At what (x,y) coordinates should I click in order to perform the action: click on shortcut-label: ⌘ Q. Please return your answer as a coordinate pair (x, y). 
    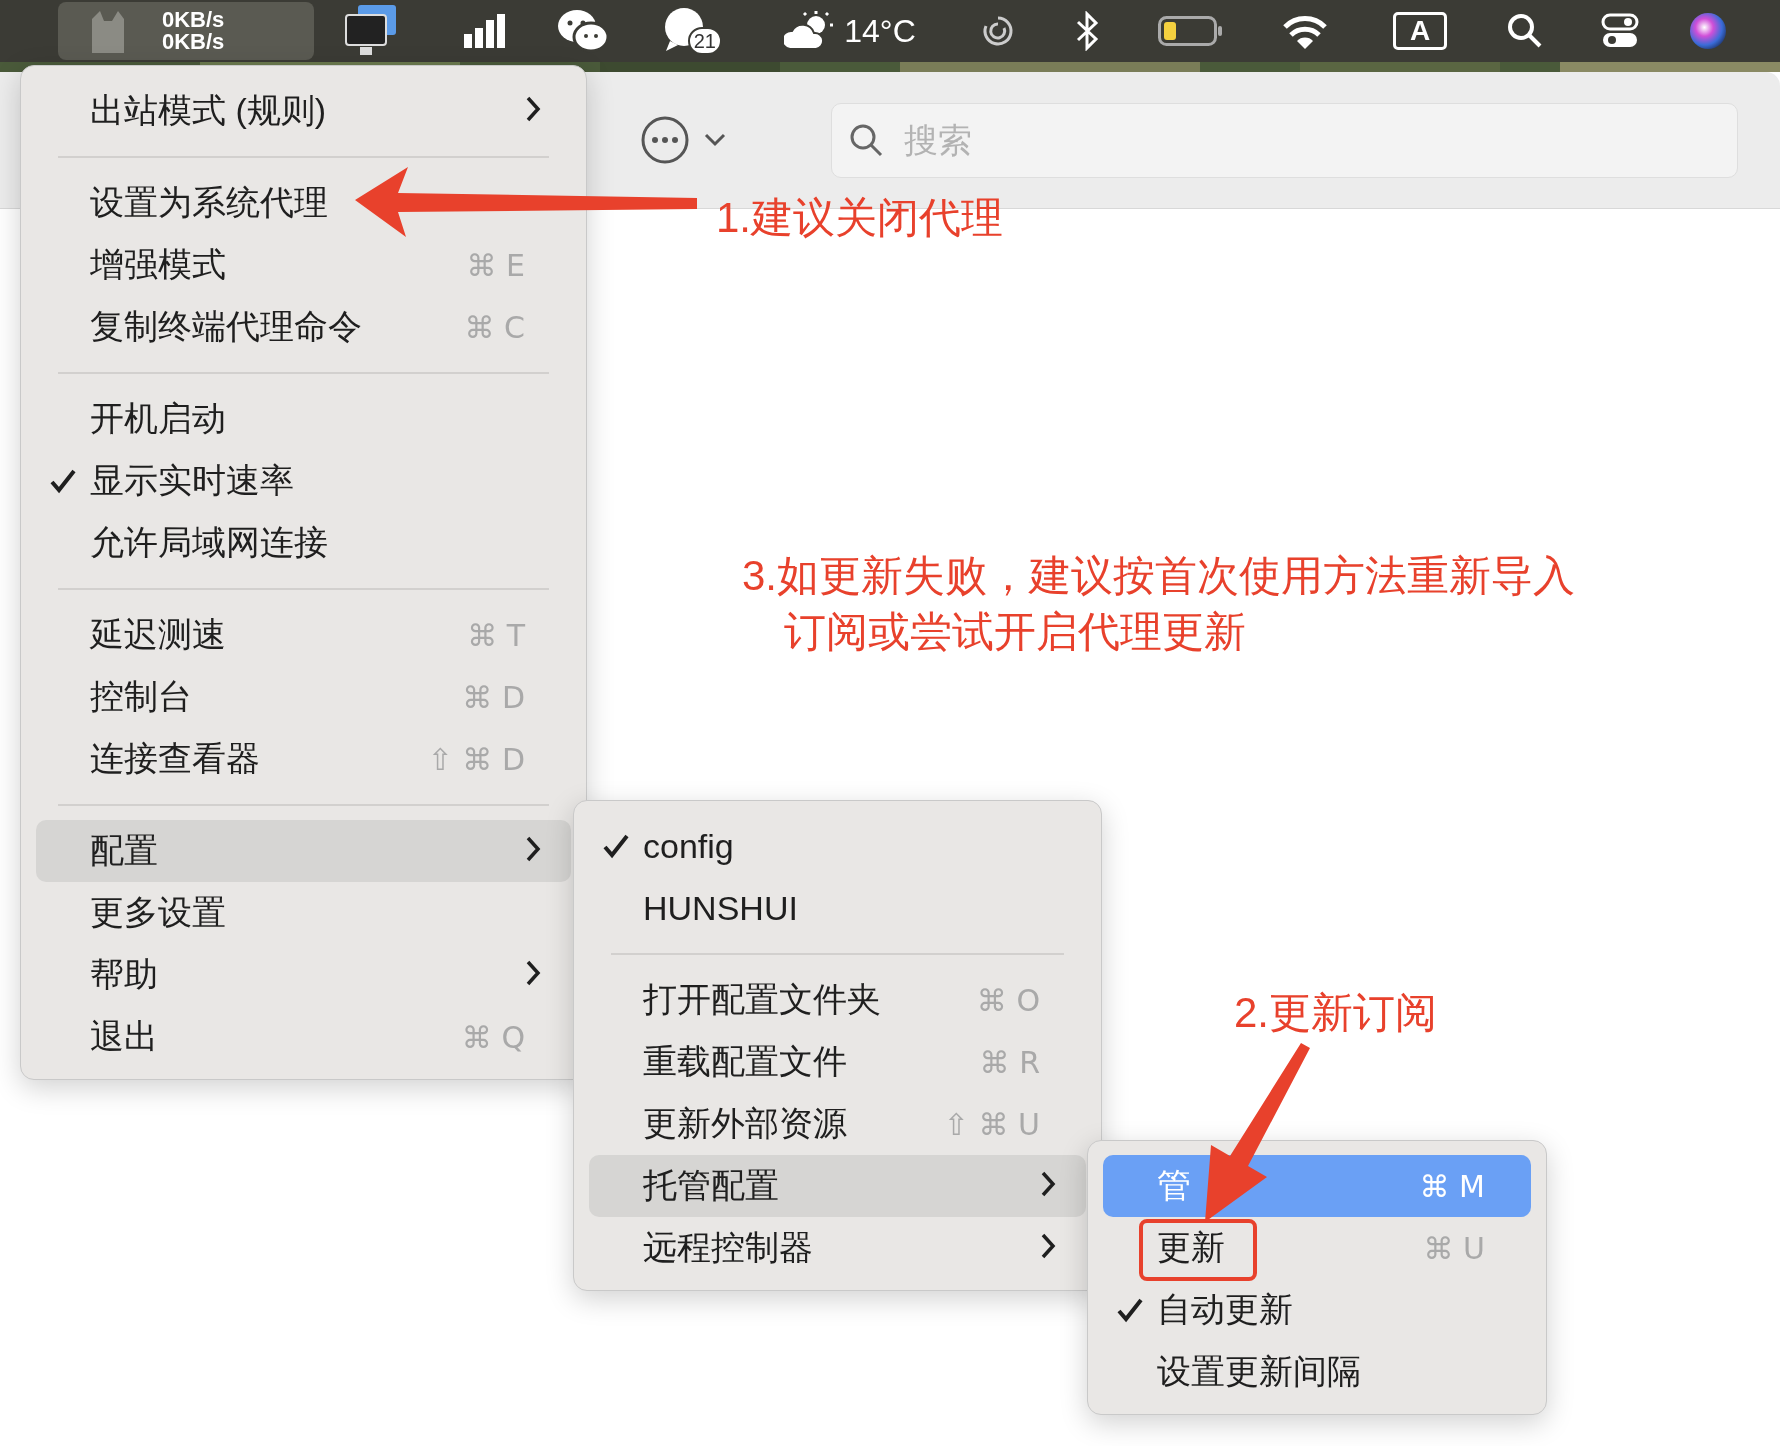
    Looking at the image, I should click on (493, 1037).